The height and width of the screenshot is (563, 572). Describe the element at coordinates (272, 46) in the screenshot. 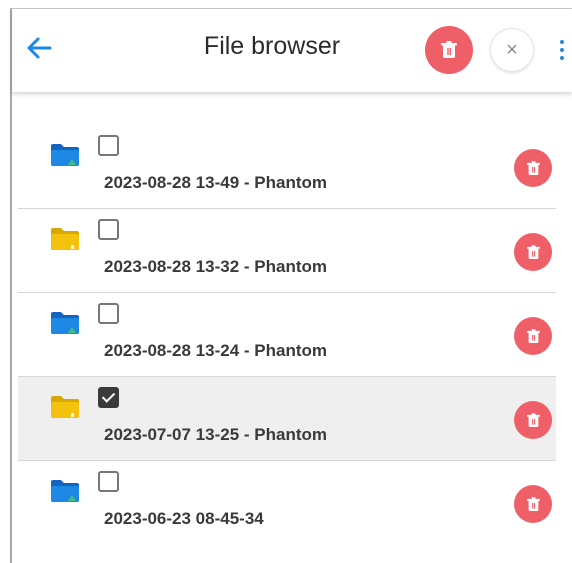

I see `page-title: File browser` at that location.